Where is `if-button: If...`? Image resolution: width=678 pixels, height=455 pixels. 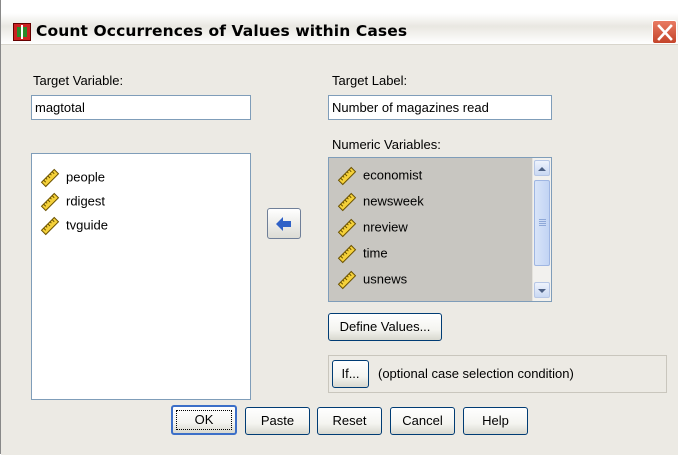
if-button: If... is located at coordinates (350, 374).